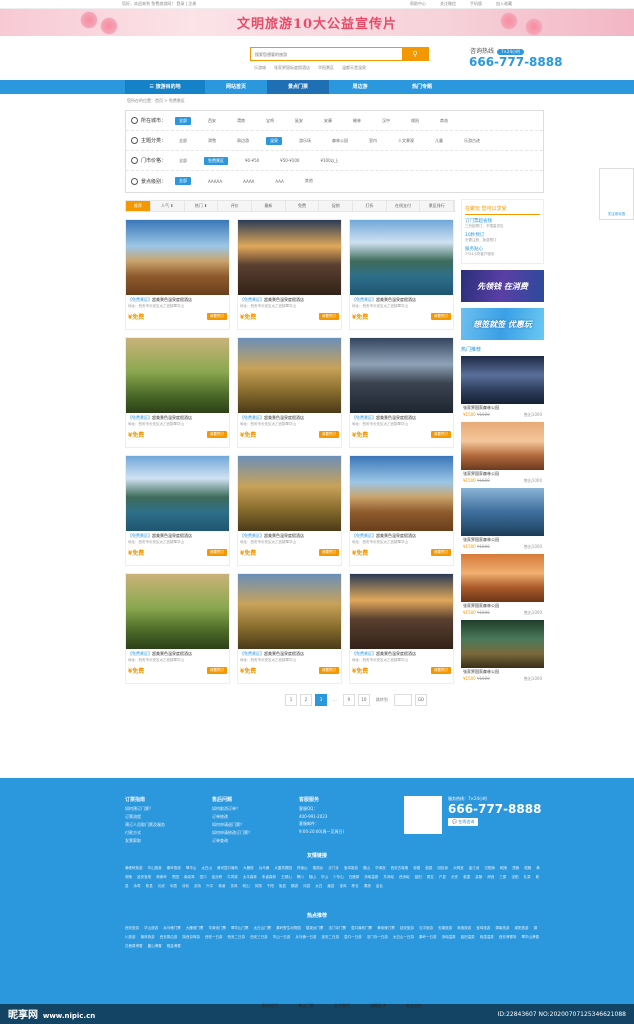 The image size is (634, 1024). What do you see at coordinates (145, 833) in the screenshot?
I see `footer-link: 付款方式` at bounding box center [145, 833].